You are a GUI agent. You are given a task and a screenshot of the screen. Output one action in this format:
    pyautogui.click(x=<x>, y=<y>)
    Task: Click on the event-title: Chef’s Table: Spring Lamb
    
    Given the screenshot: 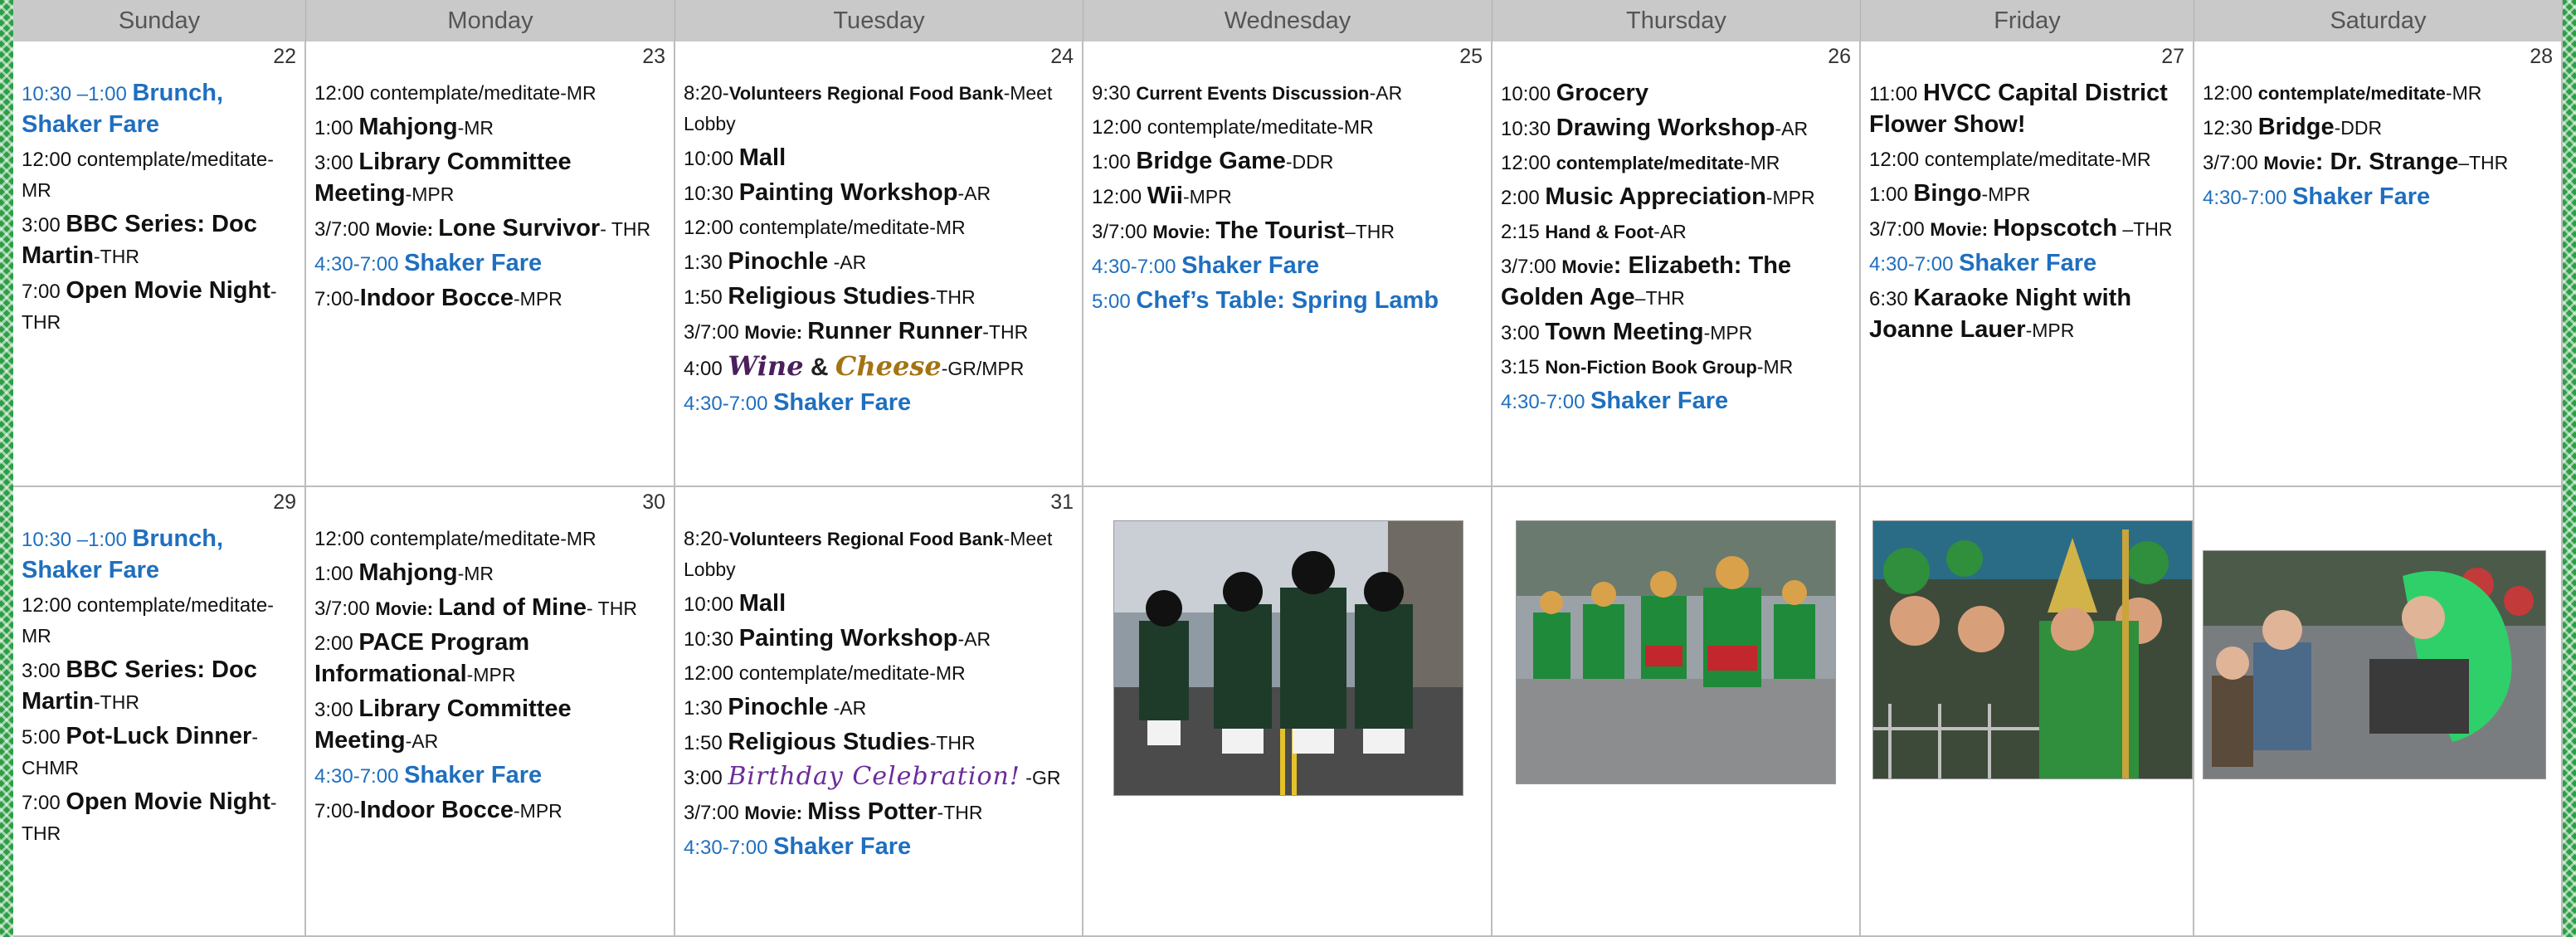 What is the action you would take?
    pyautogui.click(x=1287, y=300)
    